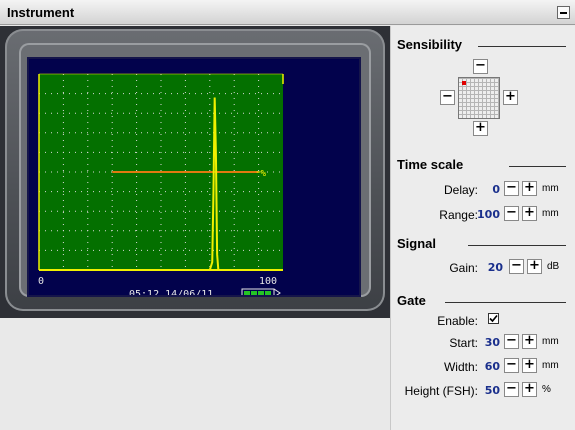 The image size is (575, 430). What do you see at coordinates (550, 365) in the screenshot?
I see `gate-width-unit: mm` at bounding box center [550, 365].